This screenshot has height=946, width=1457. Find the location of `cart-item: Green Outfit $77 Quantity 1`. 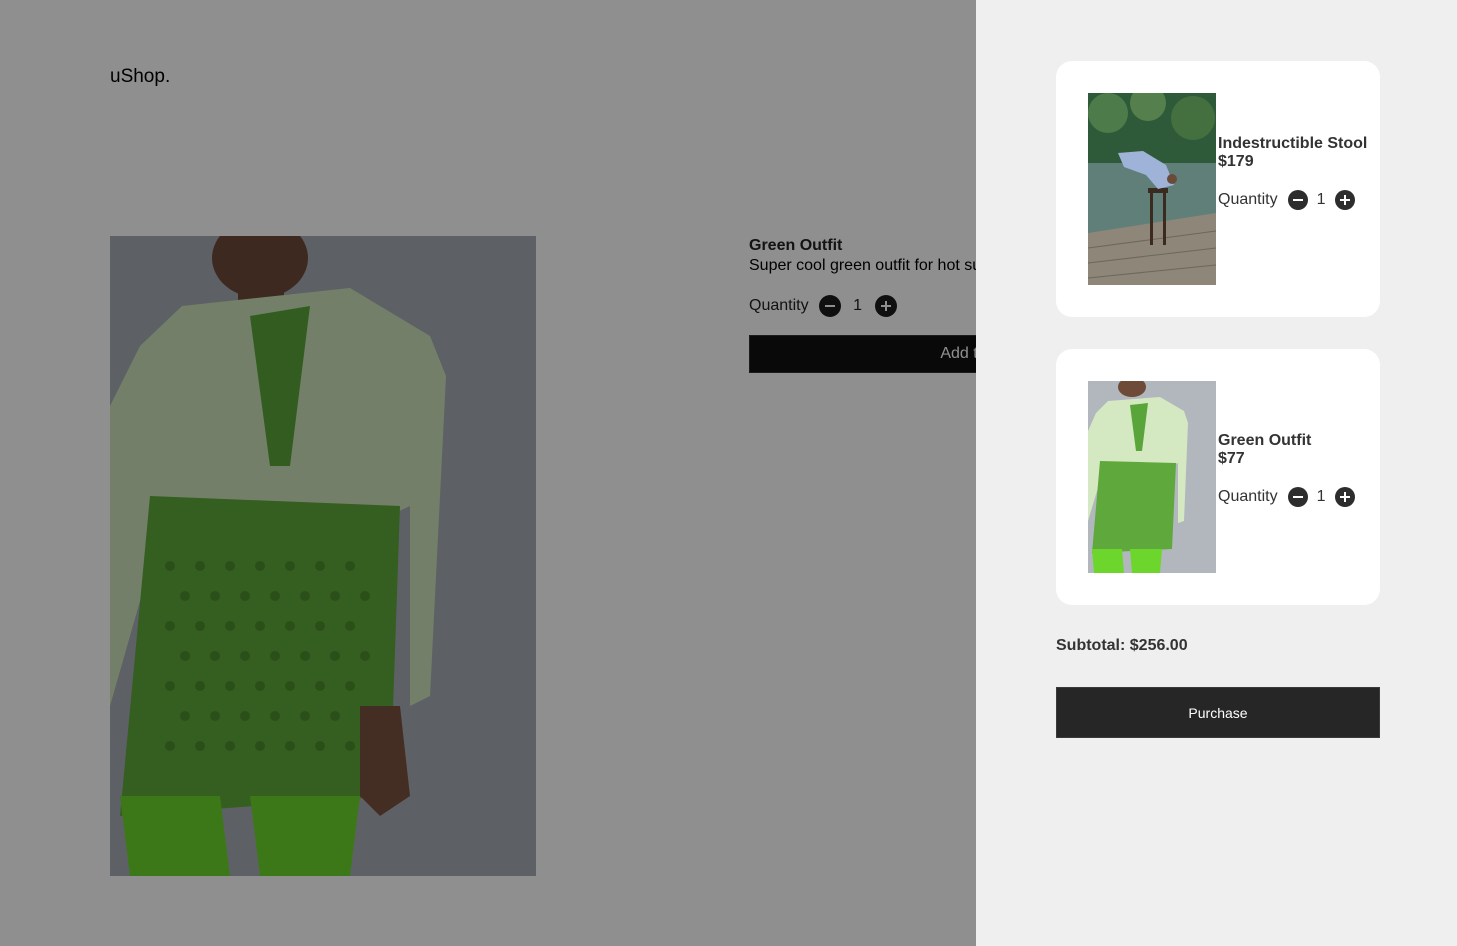

cart-item: Green Outfit $77 Quantity 1 is located at coordinates (1218, 477).